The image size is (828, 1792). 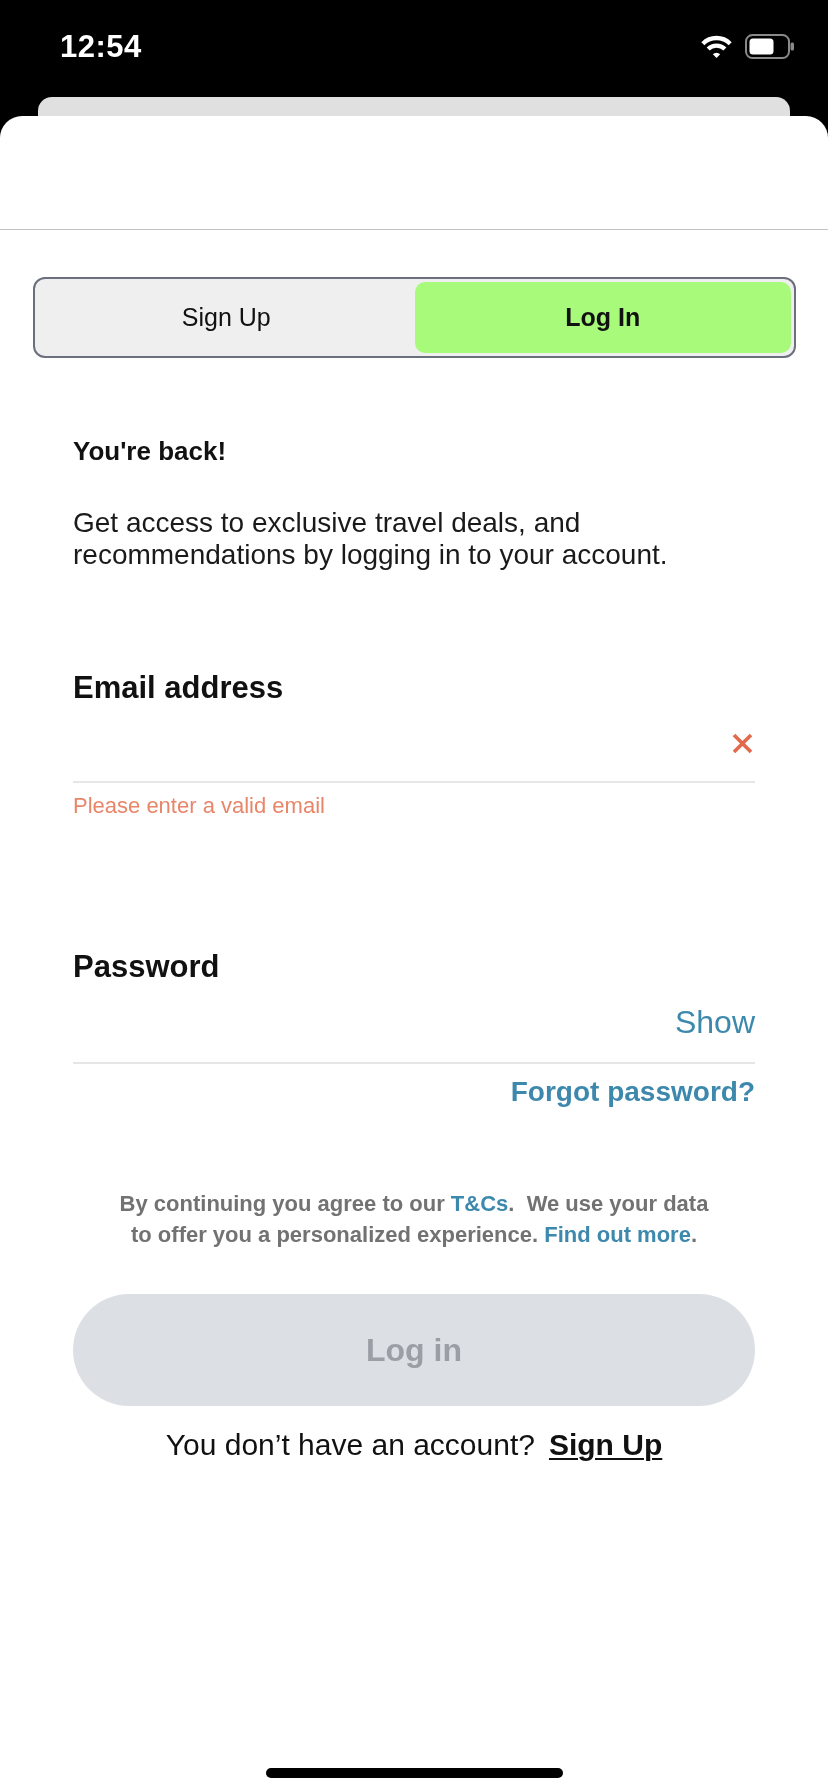 What do you see at coordinates (350, 1445) in the screenshot?
I see `signup-prompt-text: You don’t have an account?` at bounding box center [350, 1445].